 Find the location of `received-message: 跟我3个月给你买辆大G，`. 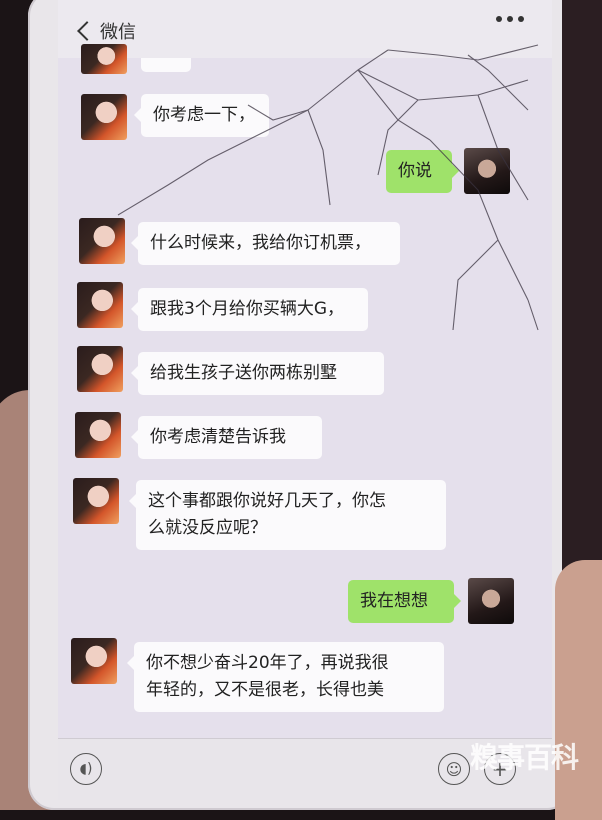

received-message: 跟我3个月给你买辆大G， is located at coordinates (249, 309).